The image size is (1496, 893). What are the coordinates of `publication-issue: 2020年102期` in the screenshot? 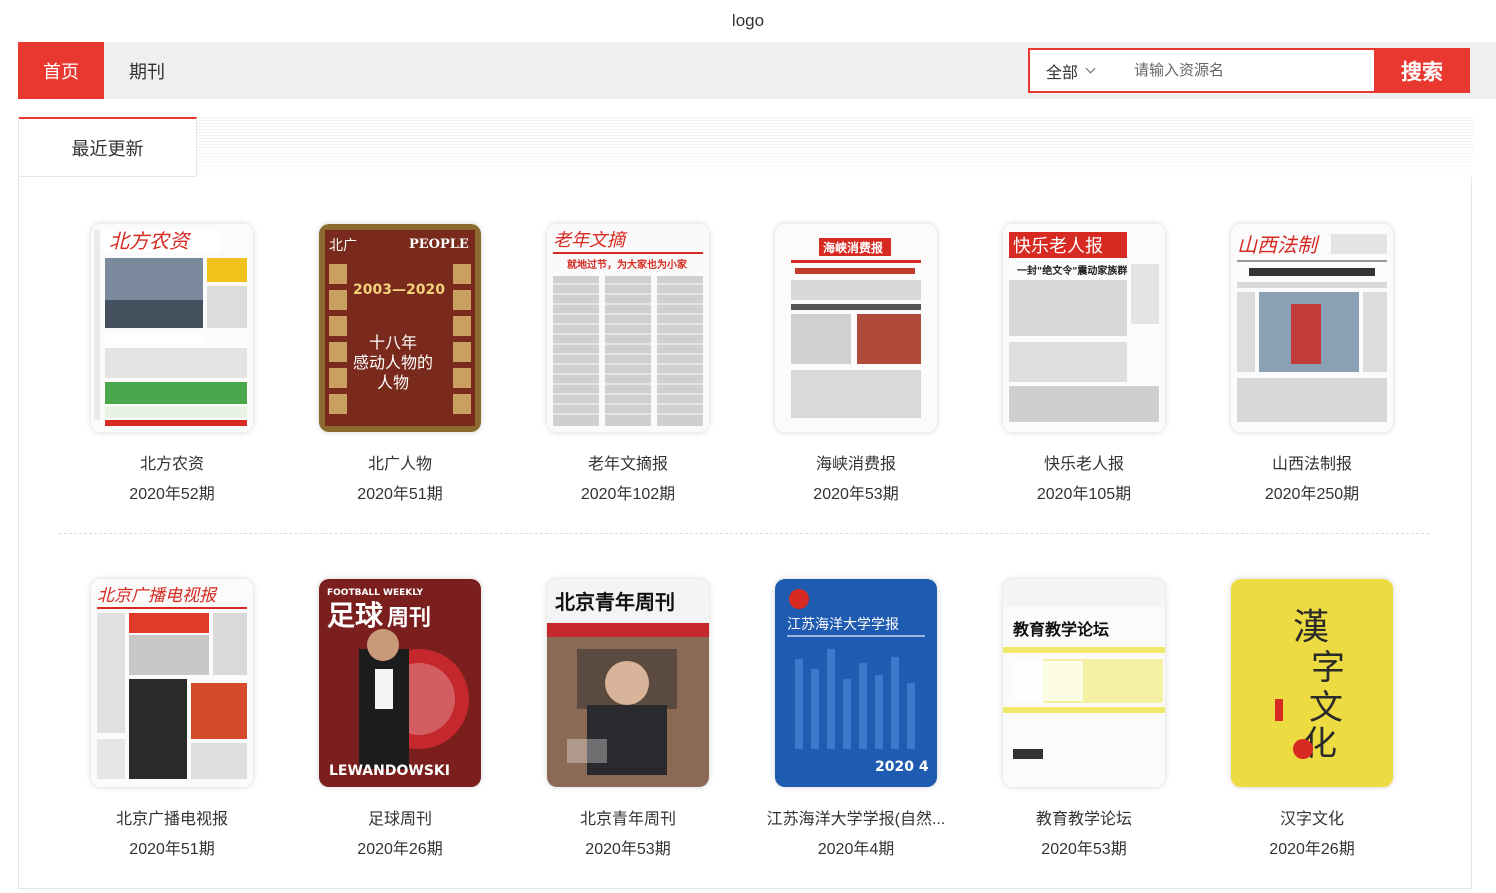 It's located at (628, 494).